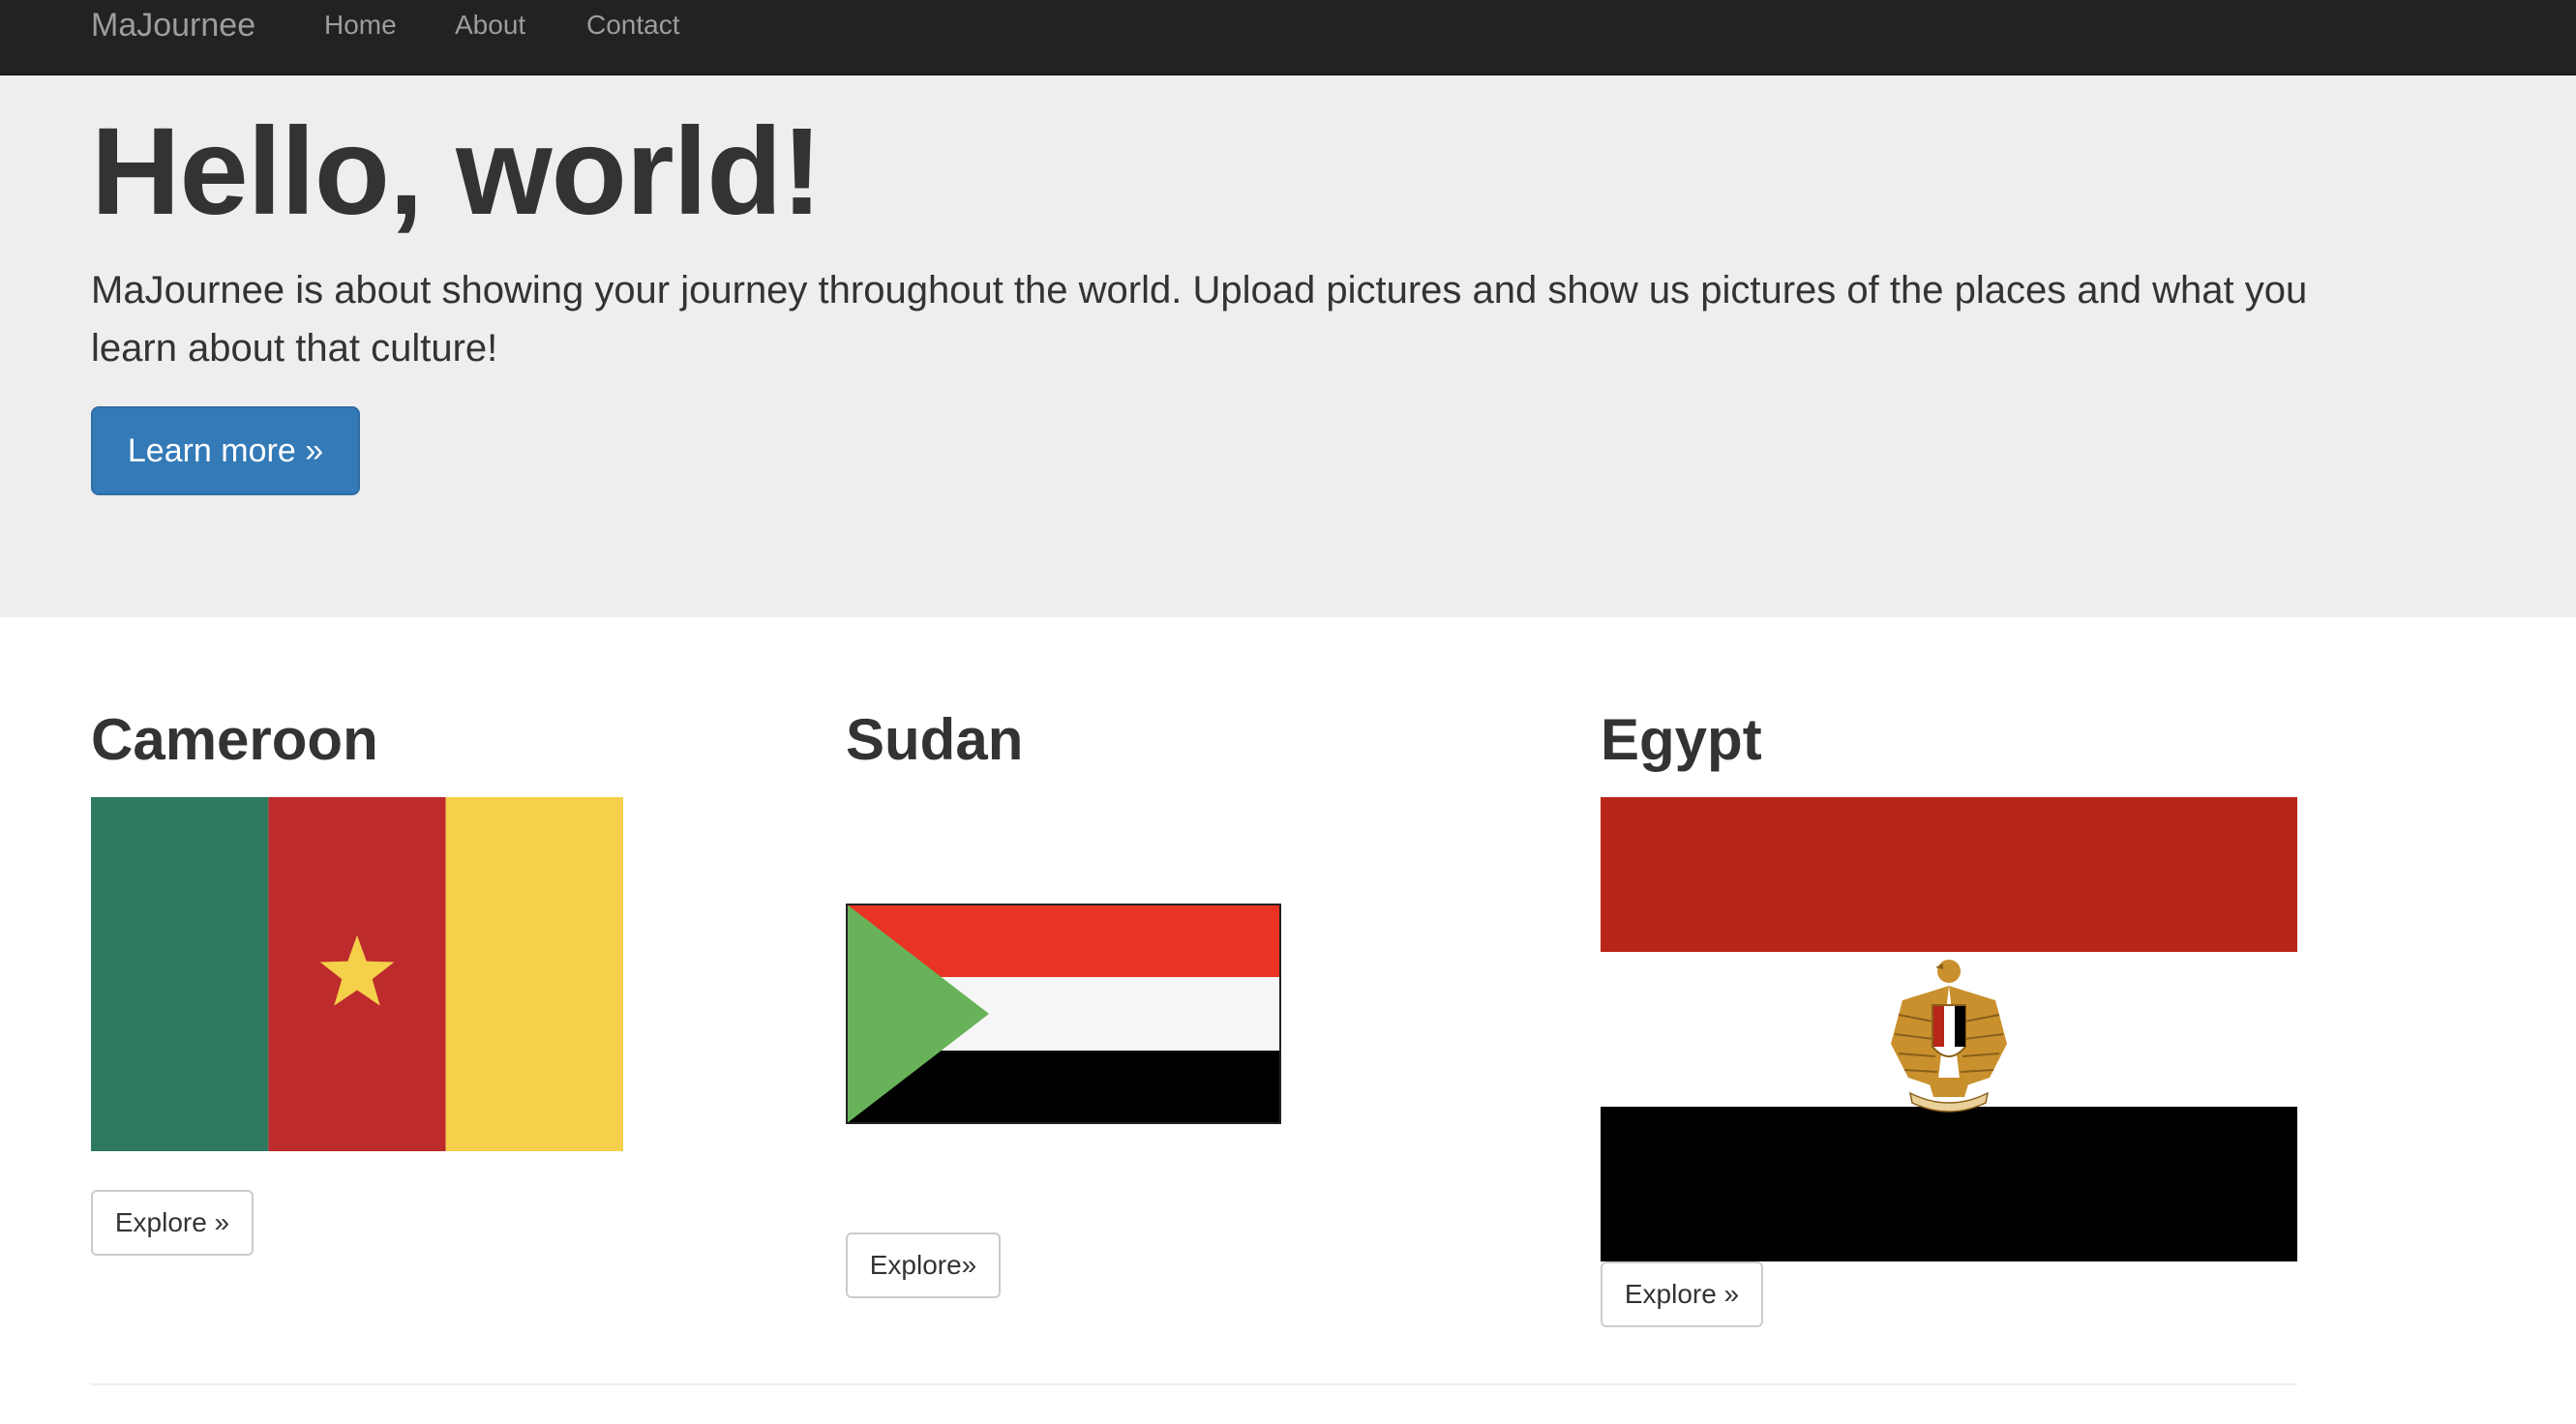  What do you see at coordinates (1681, 740) in the screenshot?
I see `country-title-egypt: Egypt` at bounding box center [1681, 740].